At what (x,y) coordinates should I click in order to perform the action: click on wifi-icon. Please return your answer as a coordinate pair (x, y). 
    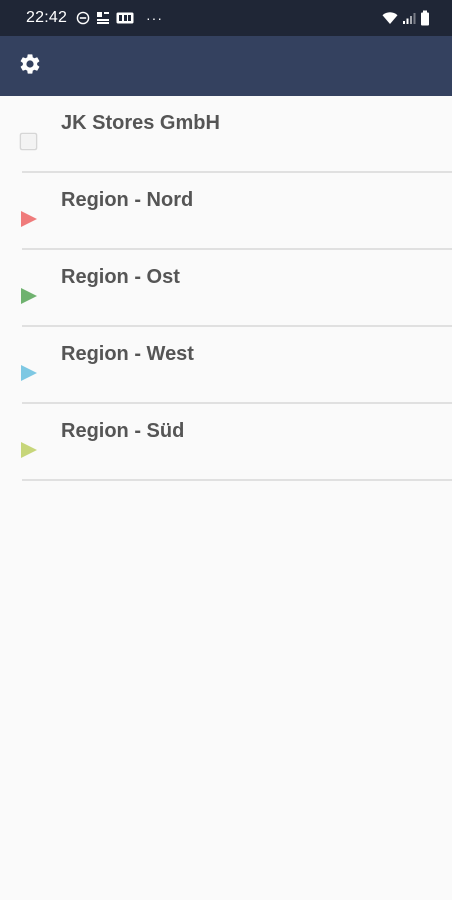
    Looking at the image, I should click on (390, 18).